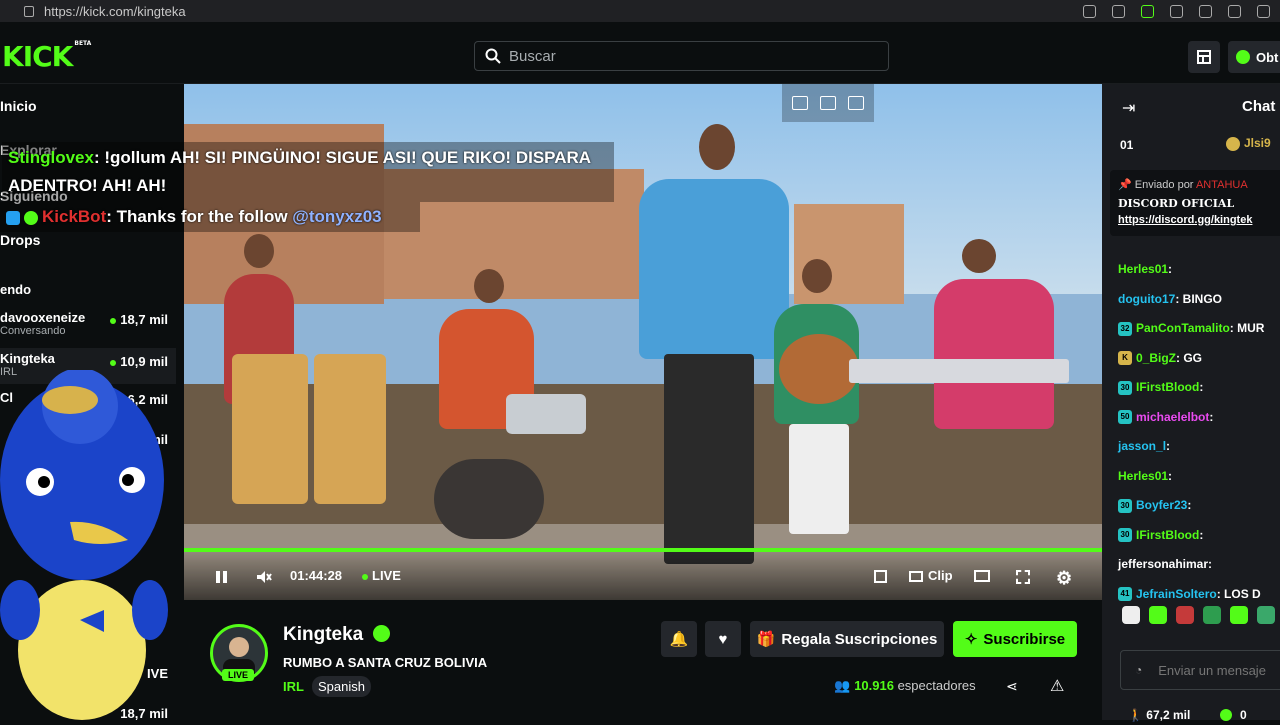  I want to click on report-button: ⚠, so click(1057, 686).